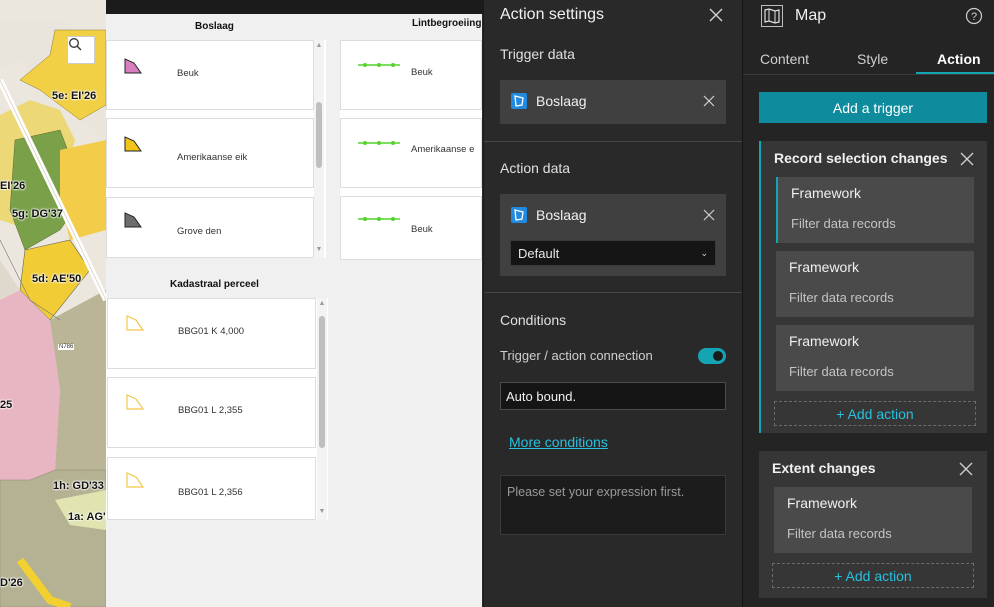 The image size is (994, 607). I want to click on more-conditions-link: More conditions, so click(558, 442).